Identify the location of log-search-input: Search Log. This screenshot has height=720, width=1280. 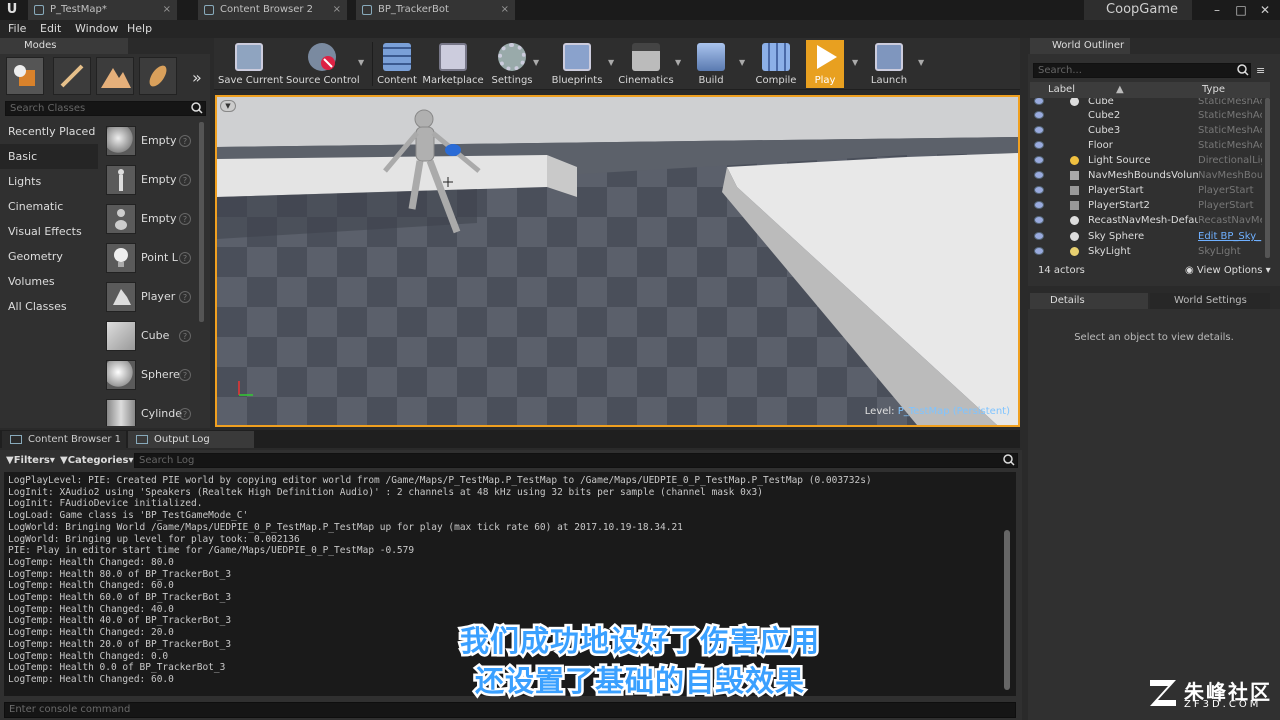
(576, 460).